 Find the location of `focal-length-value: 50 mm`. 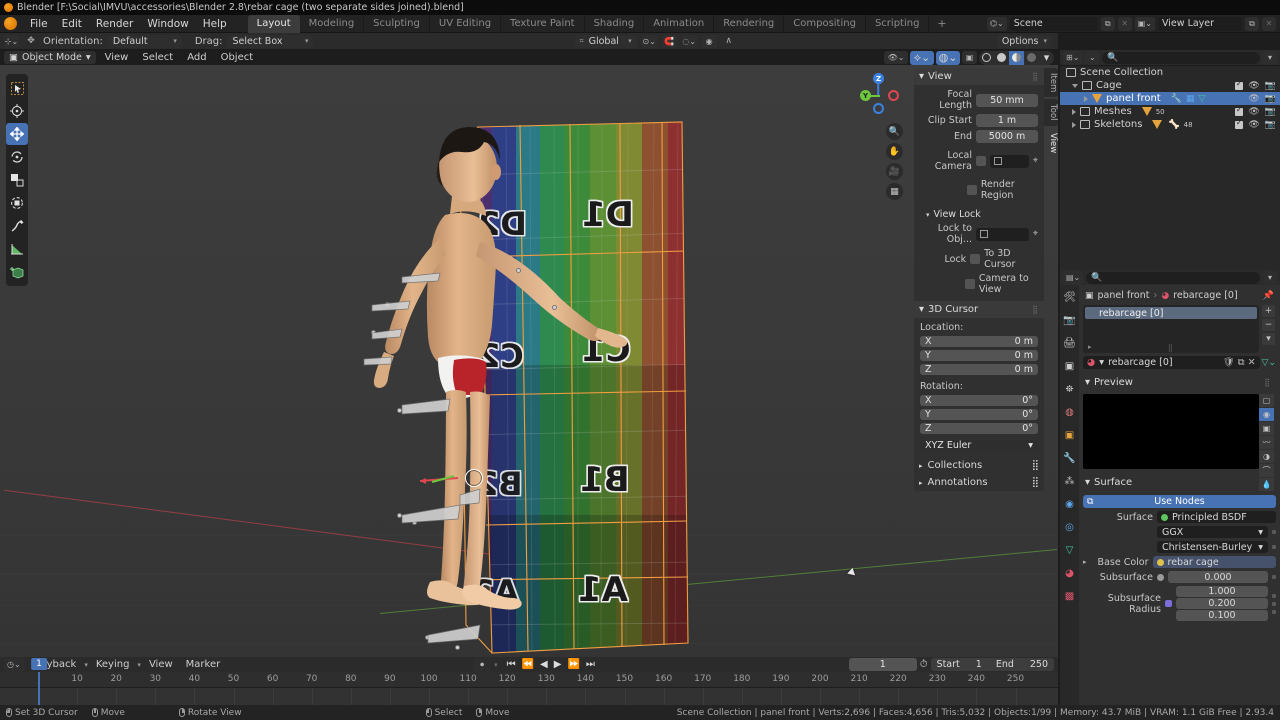

focal-length-value: 50 mm is located at coordinates (1007, 100).